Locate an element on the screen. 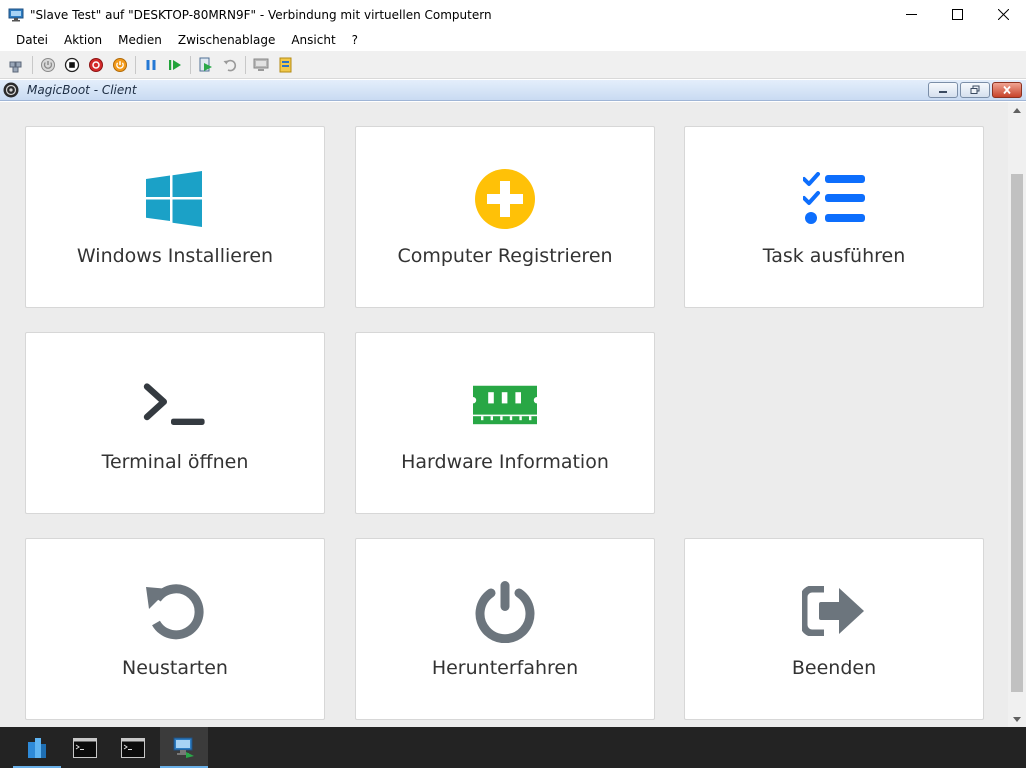 The width and height of the screenshot is (1026, 768). tile-windows-installieren: Windows Installieren is located at coordinates (175, 217).